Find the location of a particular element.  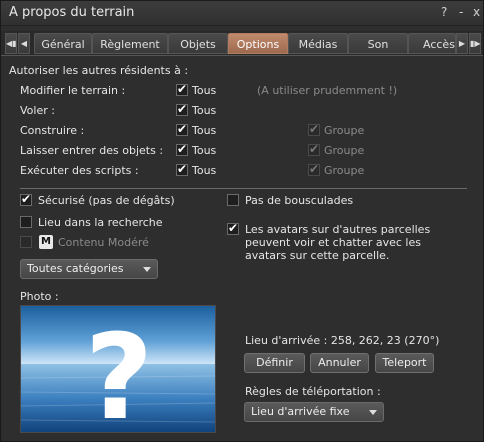

construire-tous-label: Tous is located at coordinates (204, 130).